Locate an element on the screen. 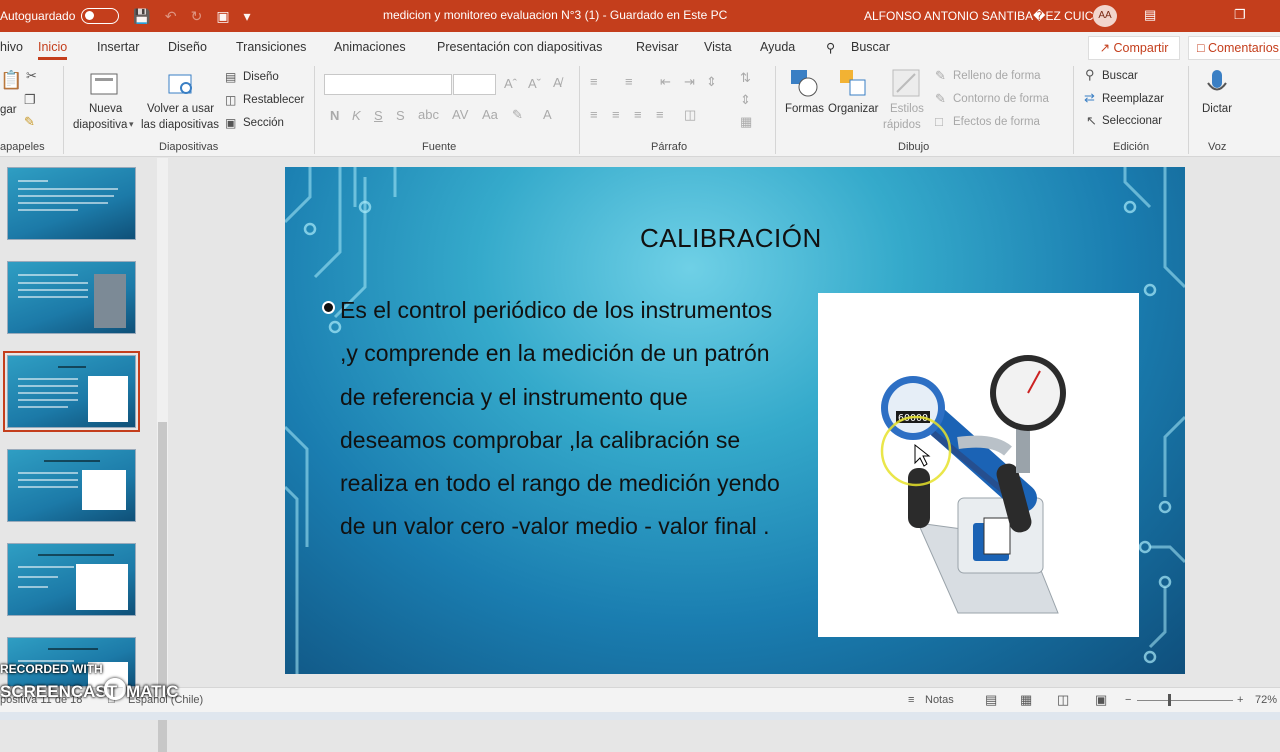 This screenshot has width=1280, height=752. format-painter-icon: ✎ is located at coordinates (29, 122).